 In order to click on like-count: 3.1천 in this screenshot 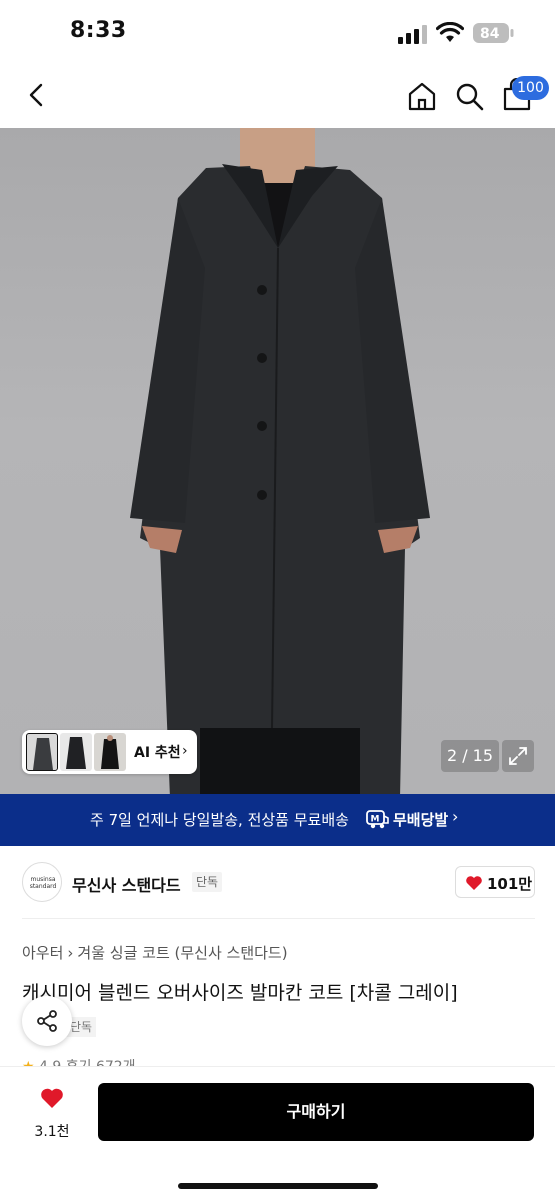, I will do `click(52, 1132)`.